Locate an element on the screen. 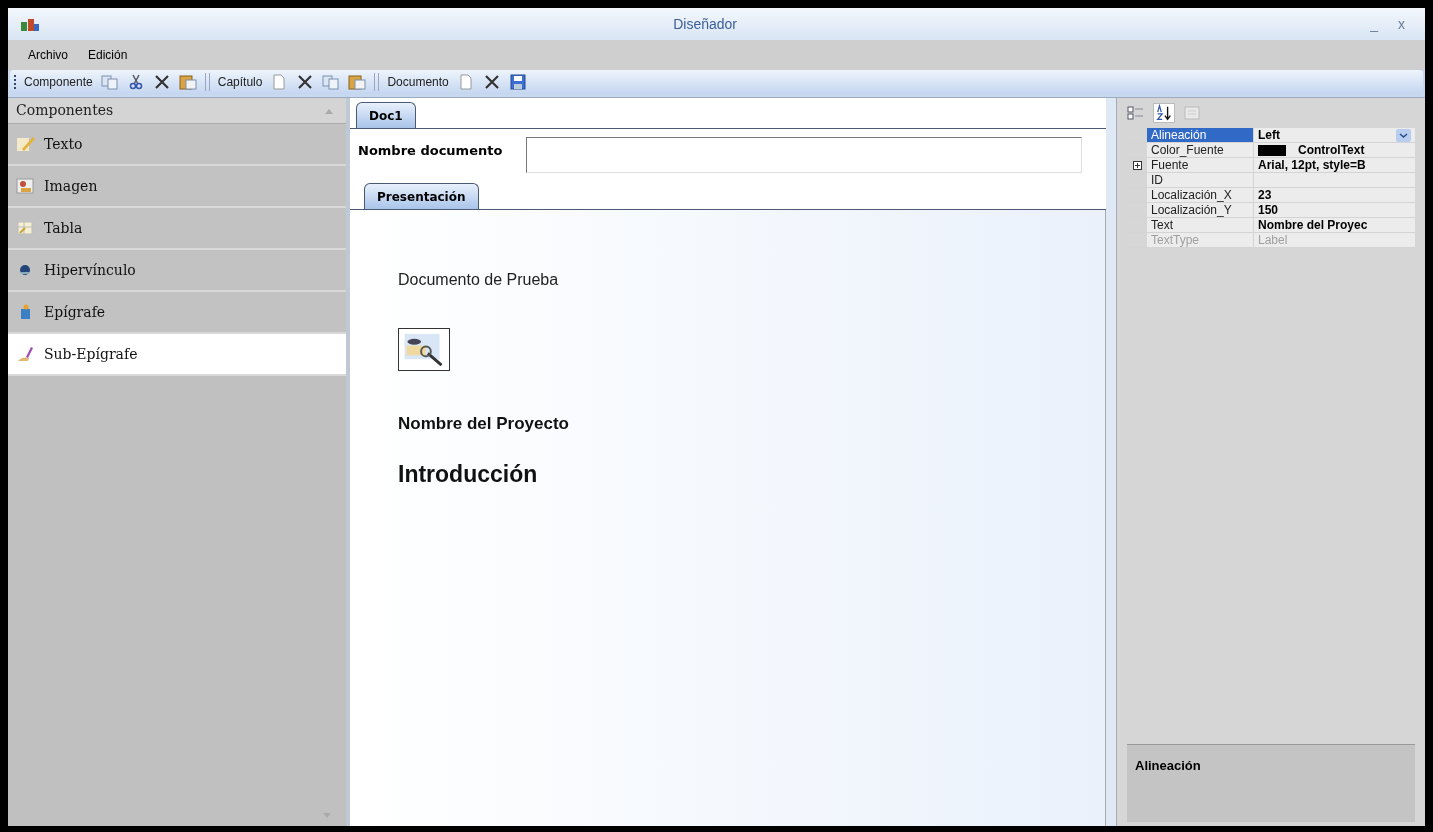 Image resolution: width=1433 pixels, height=832 pixels. property-value: 150 is located at coordinates (1268, 210).